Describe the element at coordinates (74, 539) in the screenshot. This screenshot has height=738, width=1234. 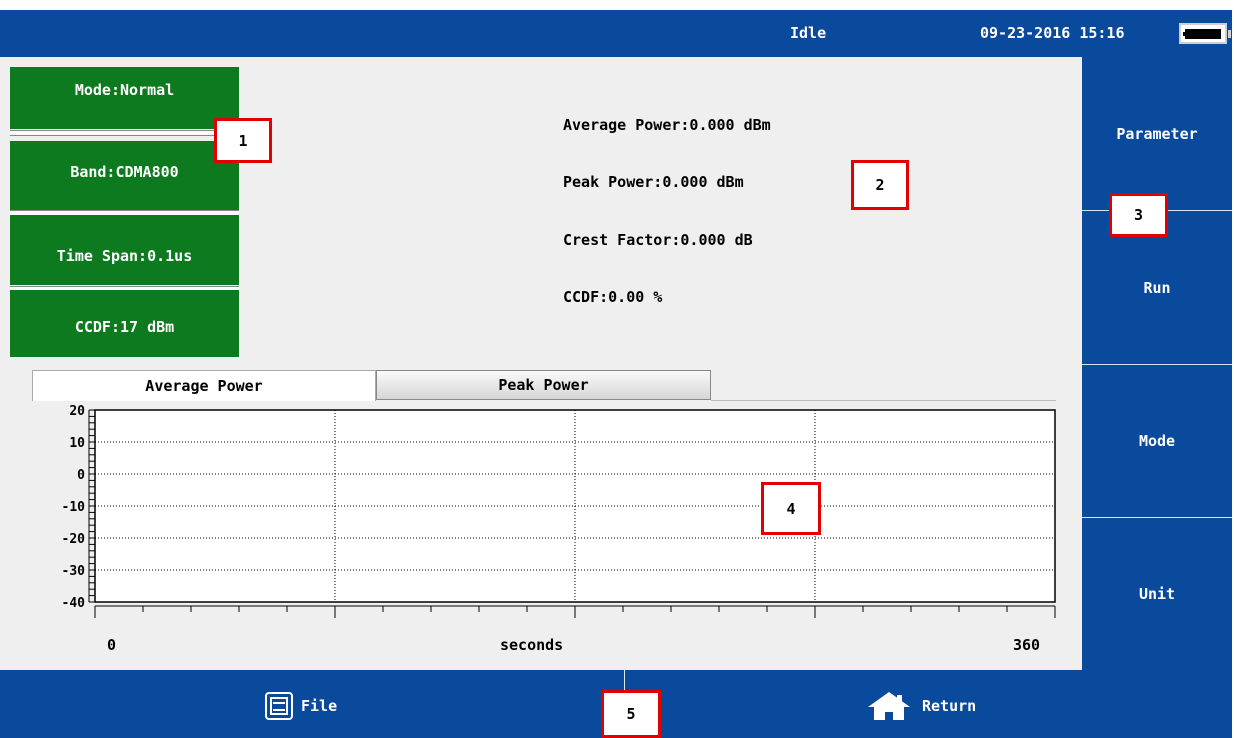
I see `y-tick-label: -20` at that location.